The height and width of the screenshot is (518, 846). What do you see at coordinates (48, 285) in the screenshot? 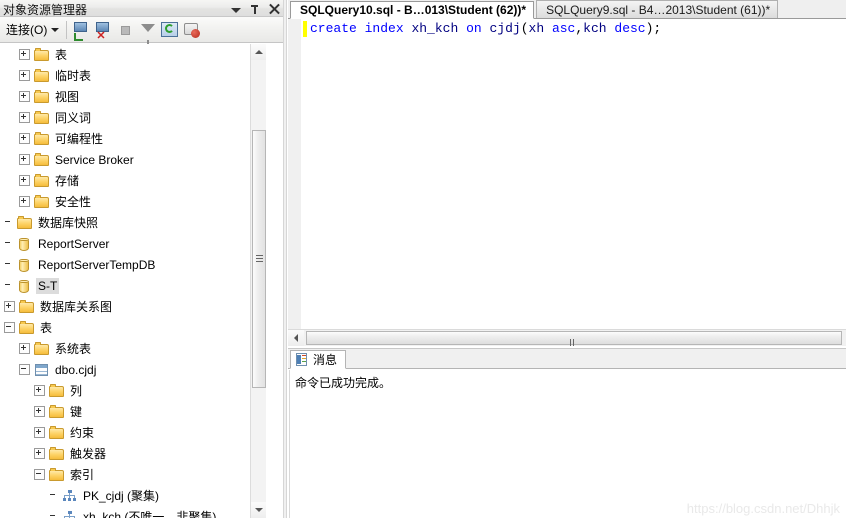
I see `tree-node-label: S-T` at bounding box center [48, 285].